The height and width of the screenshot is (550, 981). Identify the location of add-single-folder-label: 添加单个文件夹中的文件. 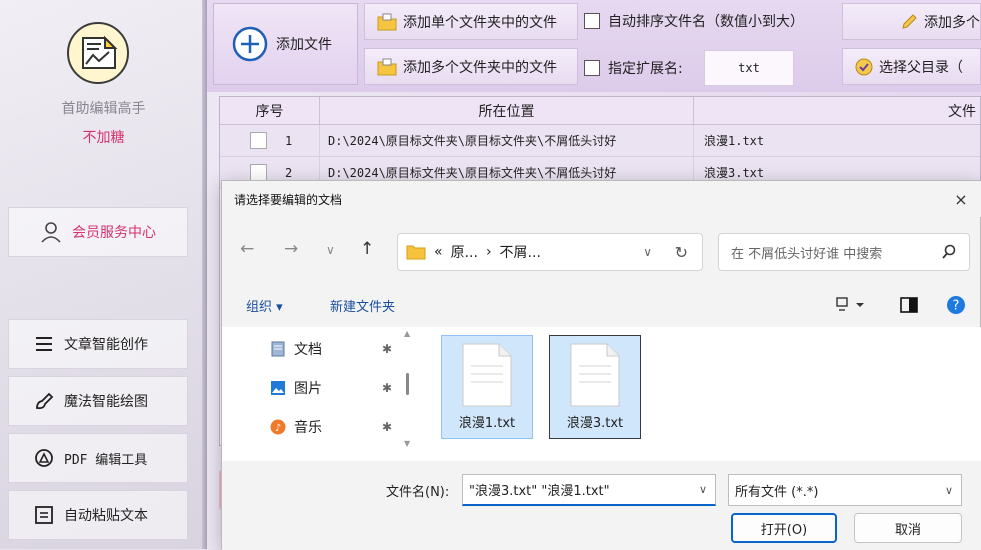
(480, 22).